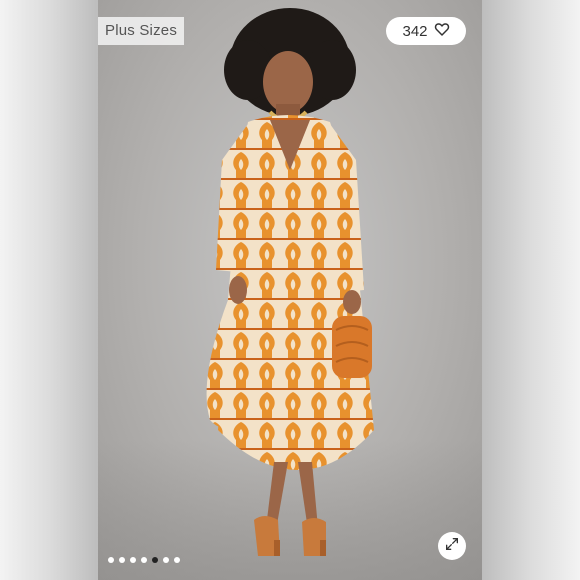 The width and height of the screenshot is (580, 580). I want to click on like-button: 342, so click(426, 31).